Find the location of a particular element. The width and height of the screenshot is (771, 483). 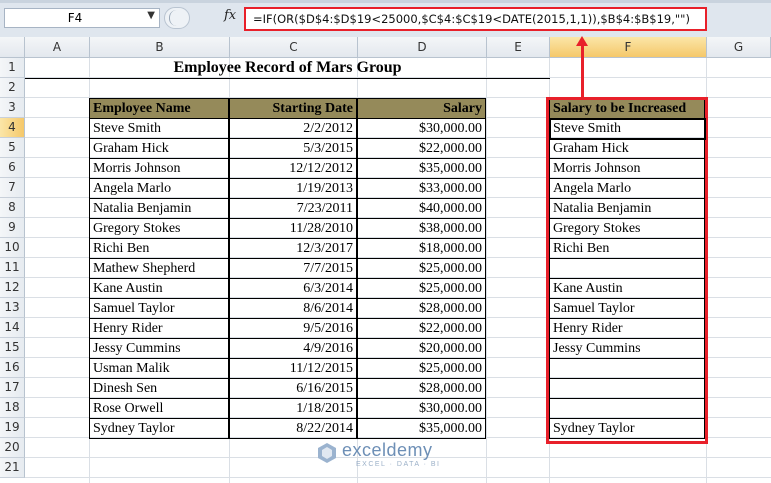

watermark-brand: exceldemy is located at coordinates (387, 450).